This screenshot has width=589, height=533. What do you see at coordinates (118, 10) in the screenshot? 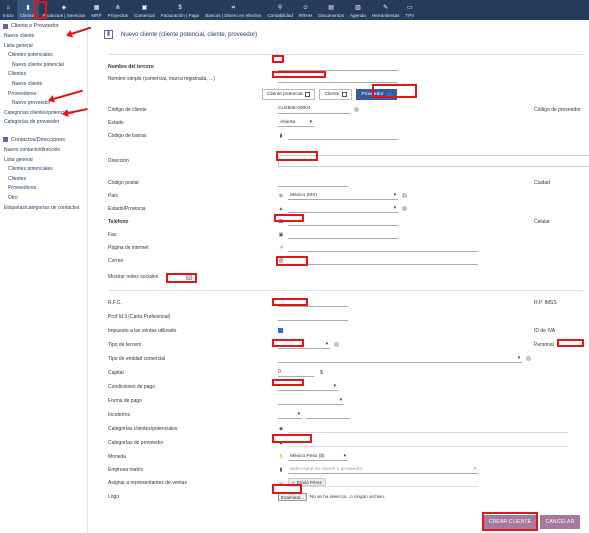
I see `top-menu-item: ⋔ Proyectos` at bounding box center [118, 10].